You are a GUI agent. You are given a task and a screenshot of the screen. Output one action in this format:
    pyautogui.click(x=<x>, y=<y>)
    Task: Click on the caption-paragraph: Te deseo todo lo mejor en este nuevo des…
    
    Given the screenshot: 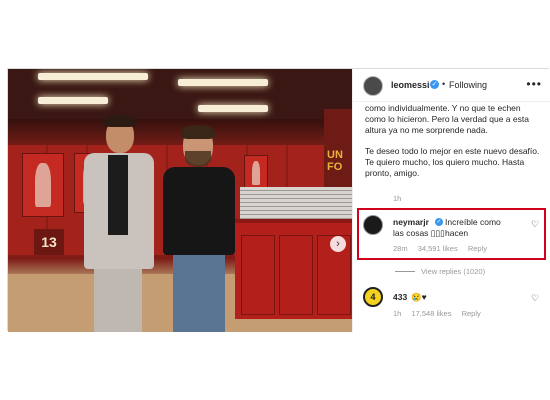 What is the action you would take?
    pyautogui.click(x=452, y=162)
    